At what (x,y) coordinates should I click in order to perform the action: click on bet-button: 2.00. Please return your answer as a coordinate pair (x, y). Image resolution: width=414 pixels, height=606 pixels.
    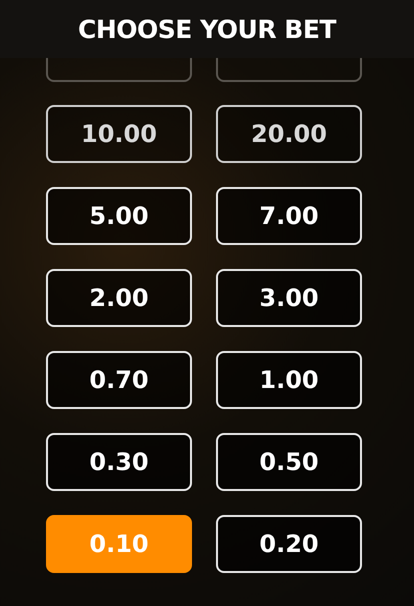
    Looking at the image, I should click on (119, 298).